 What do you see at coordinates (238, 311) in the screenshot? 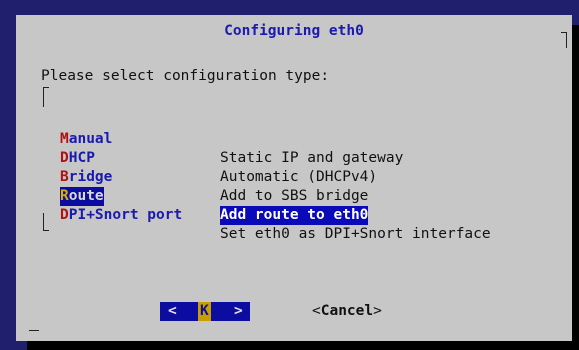
I see `ok-button-right: >` at bounding box center [238, 311].